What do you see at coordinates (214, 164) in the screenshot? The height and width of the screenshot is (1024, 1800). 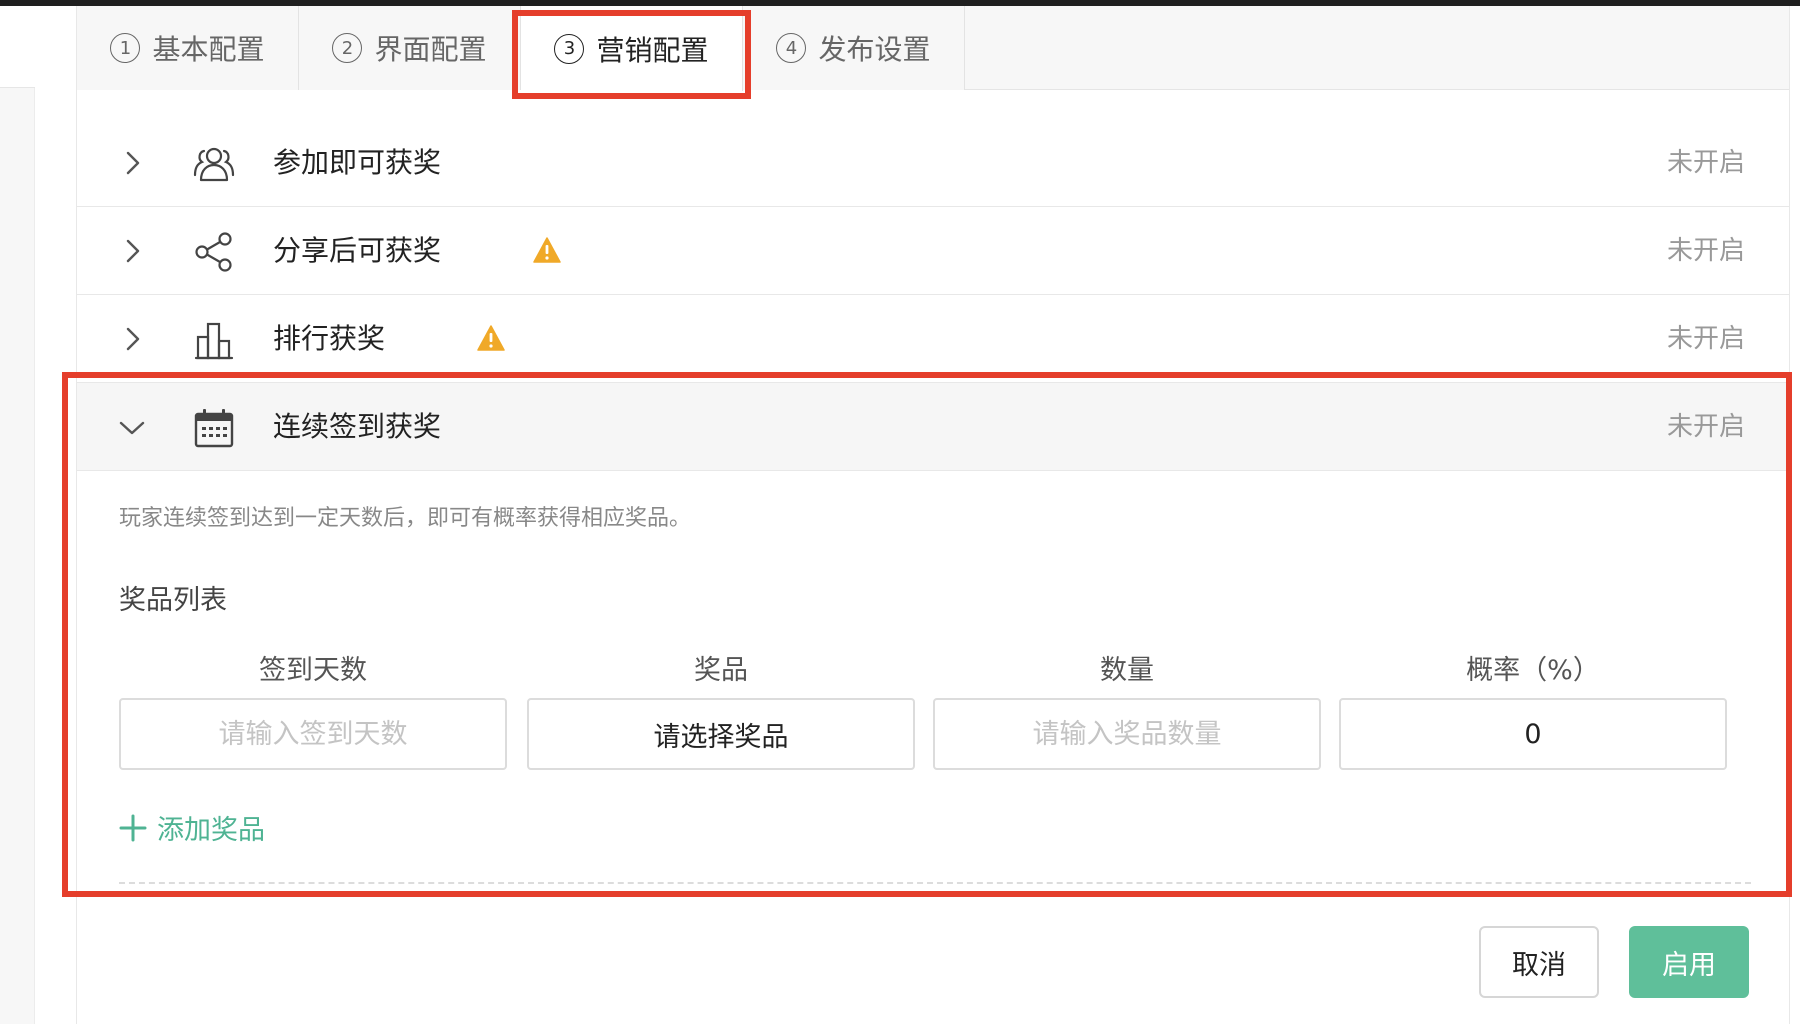 I see `users-icon` at bounding box center [214, 164].